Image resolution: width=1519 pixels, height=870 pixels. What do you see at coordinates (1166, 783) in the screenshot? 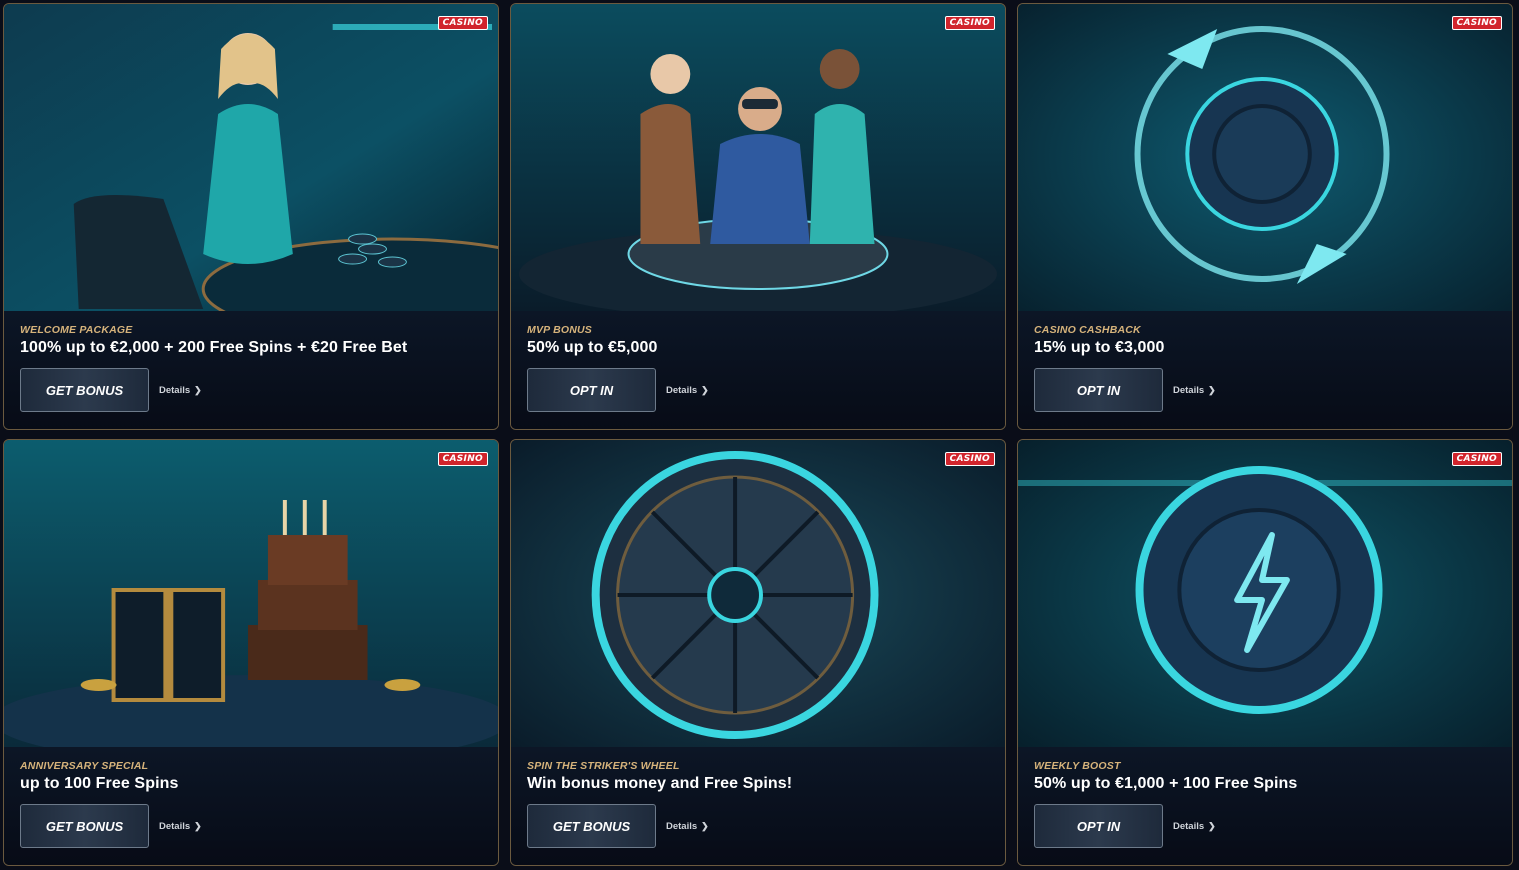
I see `promo-headline: 50% up to €1,000 + 100 Free Spins` at bounding box center [1166, 783].